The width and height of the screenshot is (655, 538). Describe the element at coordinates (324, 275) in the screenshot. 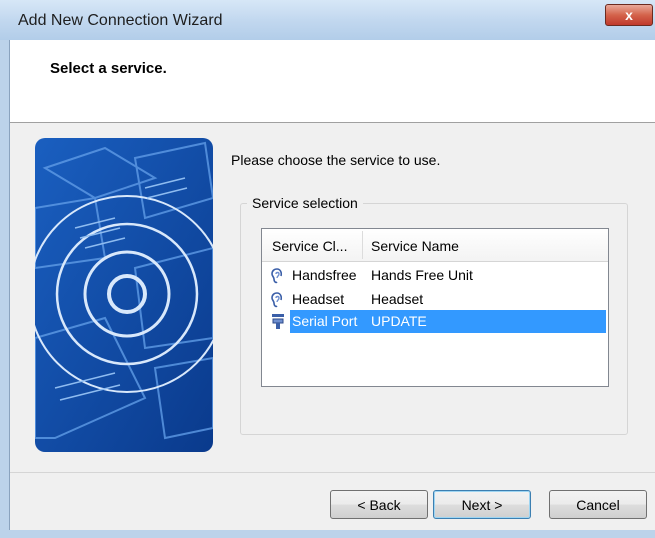

I see `service-class-cell: Handsfree` at that location.